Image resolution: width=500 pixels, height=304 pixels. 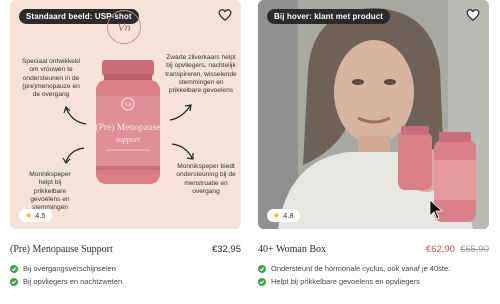 What do you see at coordinates (40, 215) in the screenshot?
I see `rating-value: 4.5` at bounding box center [40, 215].